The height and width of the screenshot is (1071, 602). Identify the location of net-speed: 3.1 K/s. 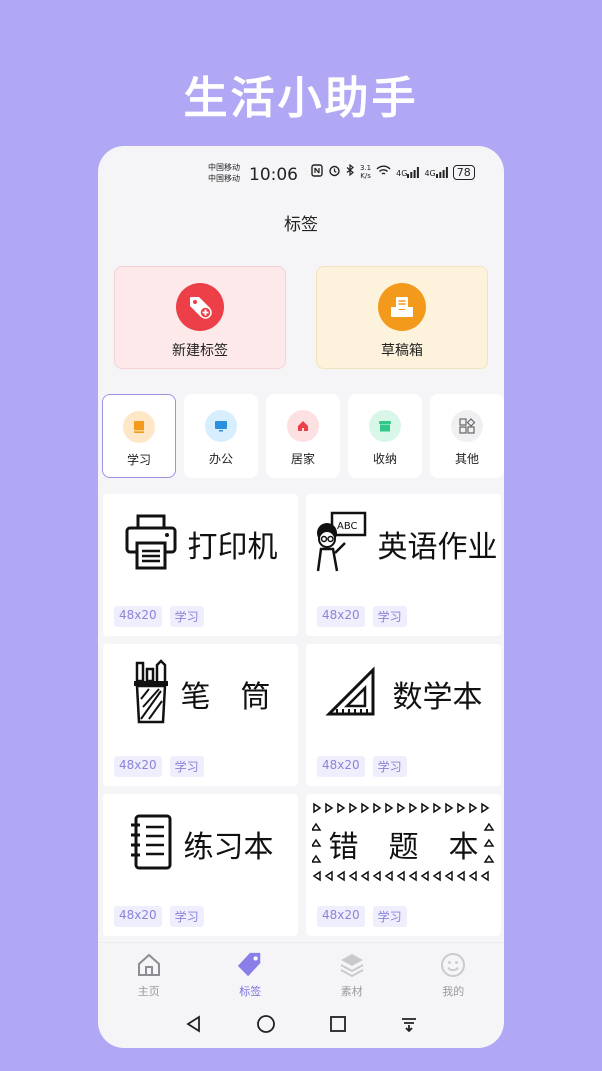
(366, 172).